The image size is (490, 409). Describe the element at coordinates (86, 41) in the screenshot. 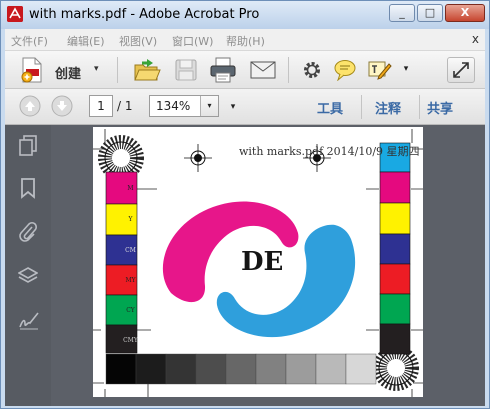

I see `menu-edit: 编辑(E)` at that location.